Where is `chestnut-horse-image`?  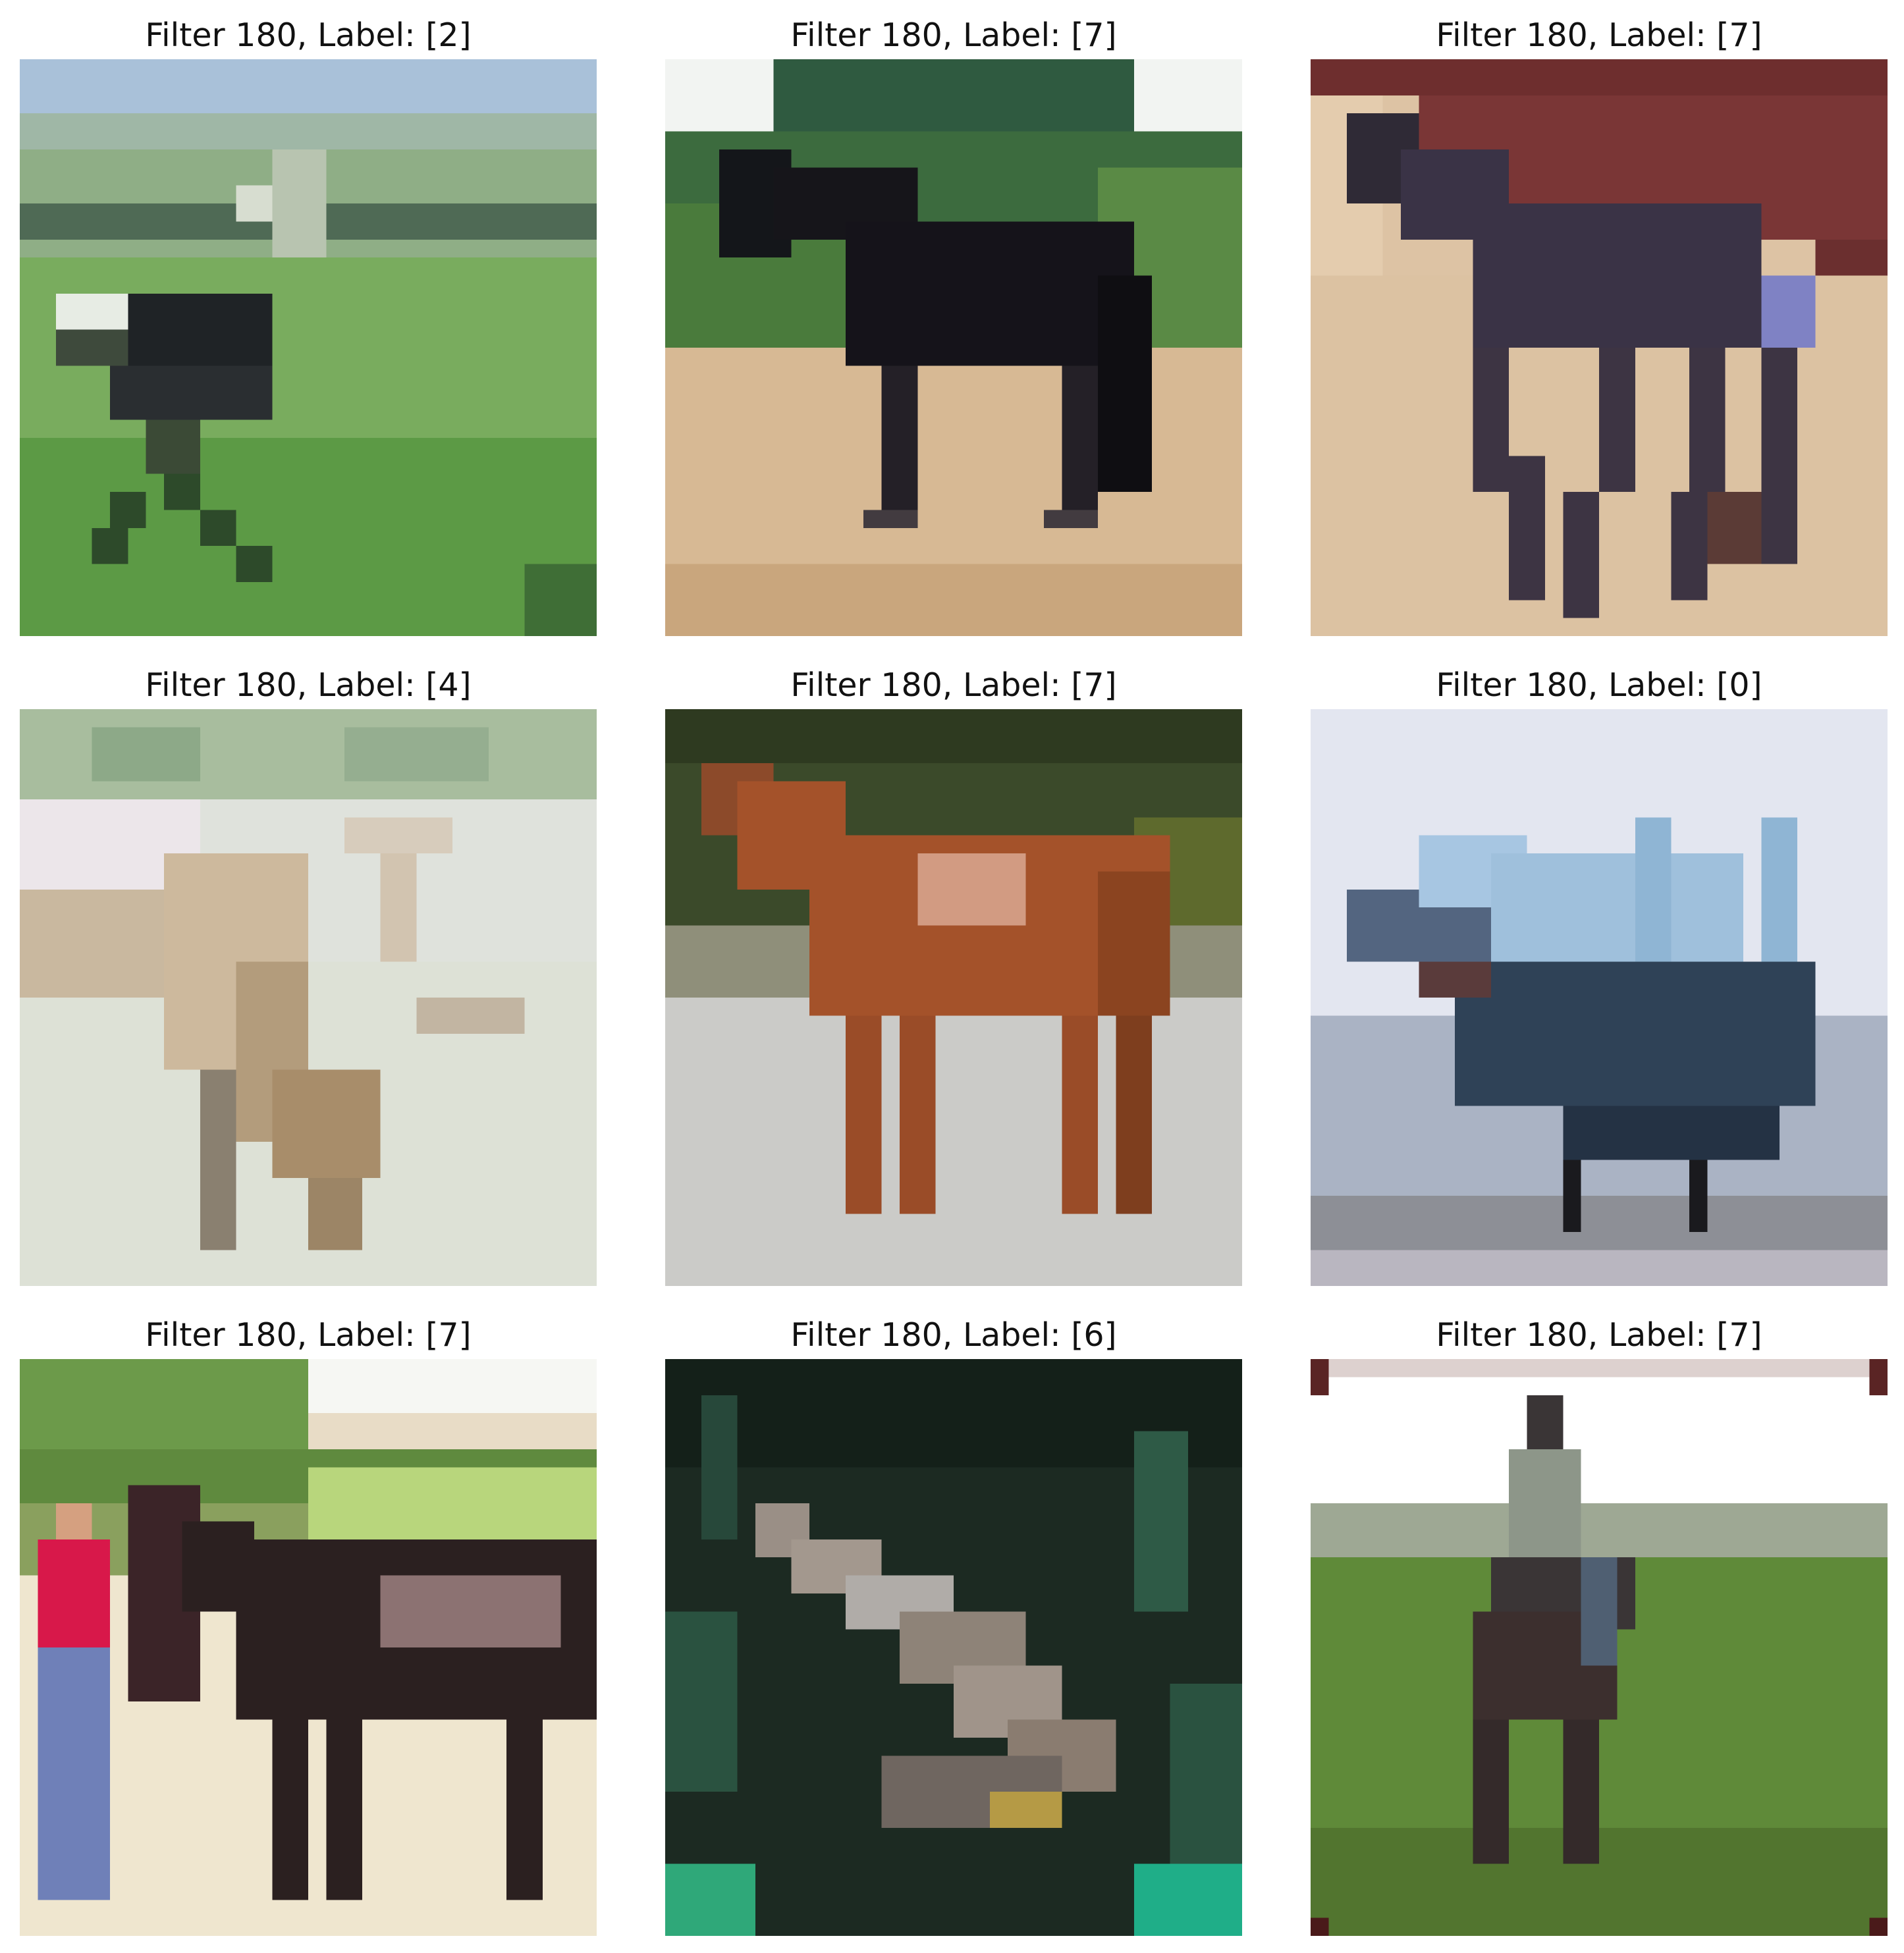
chestnut-horse-image is located at coordinates (953, 997).